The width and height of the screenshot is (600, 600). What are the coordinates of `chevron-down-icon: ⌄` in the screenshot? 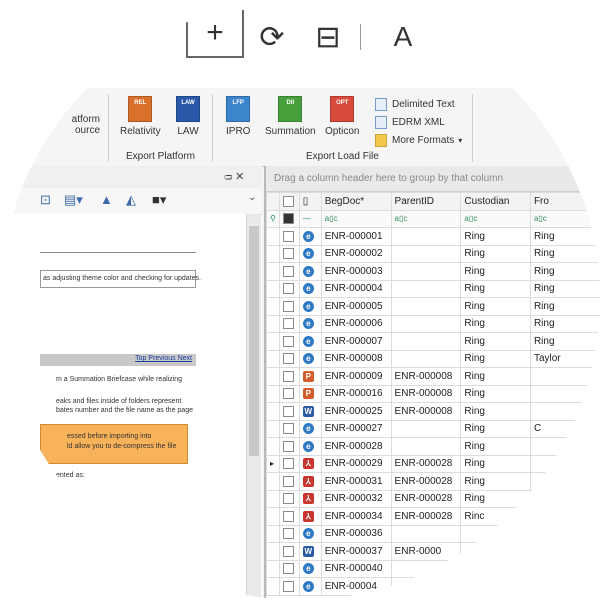 It's located at (252, 197).